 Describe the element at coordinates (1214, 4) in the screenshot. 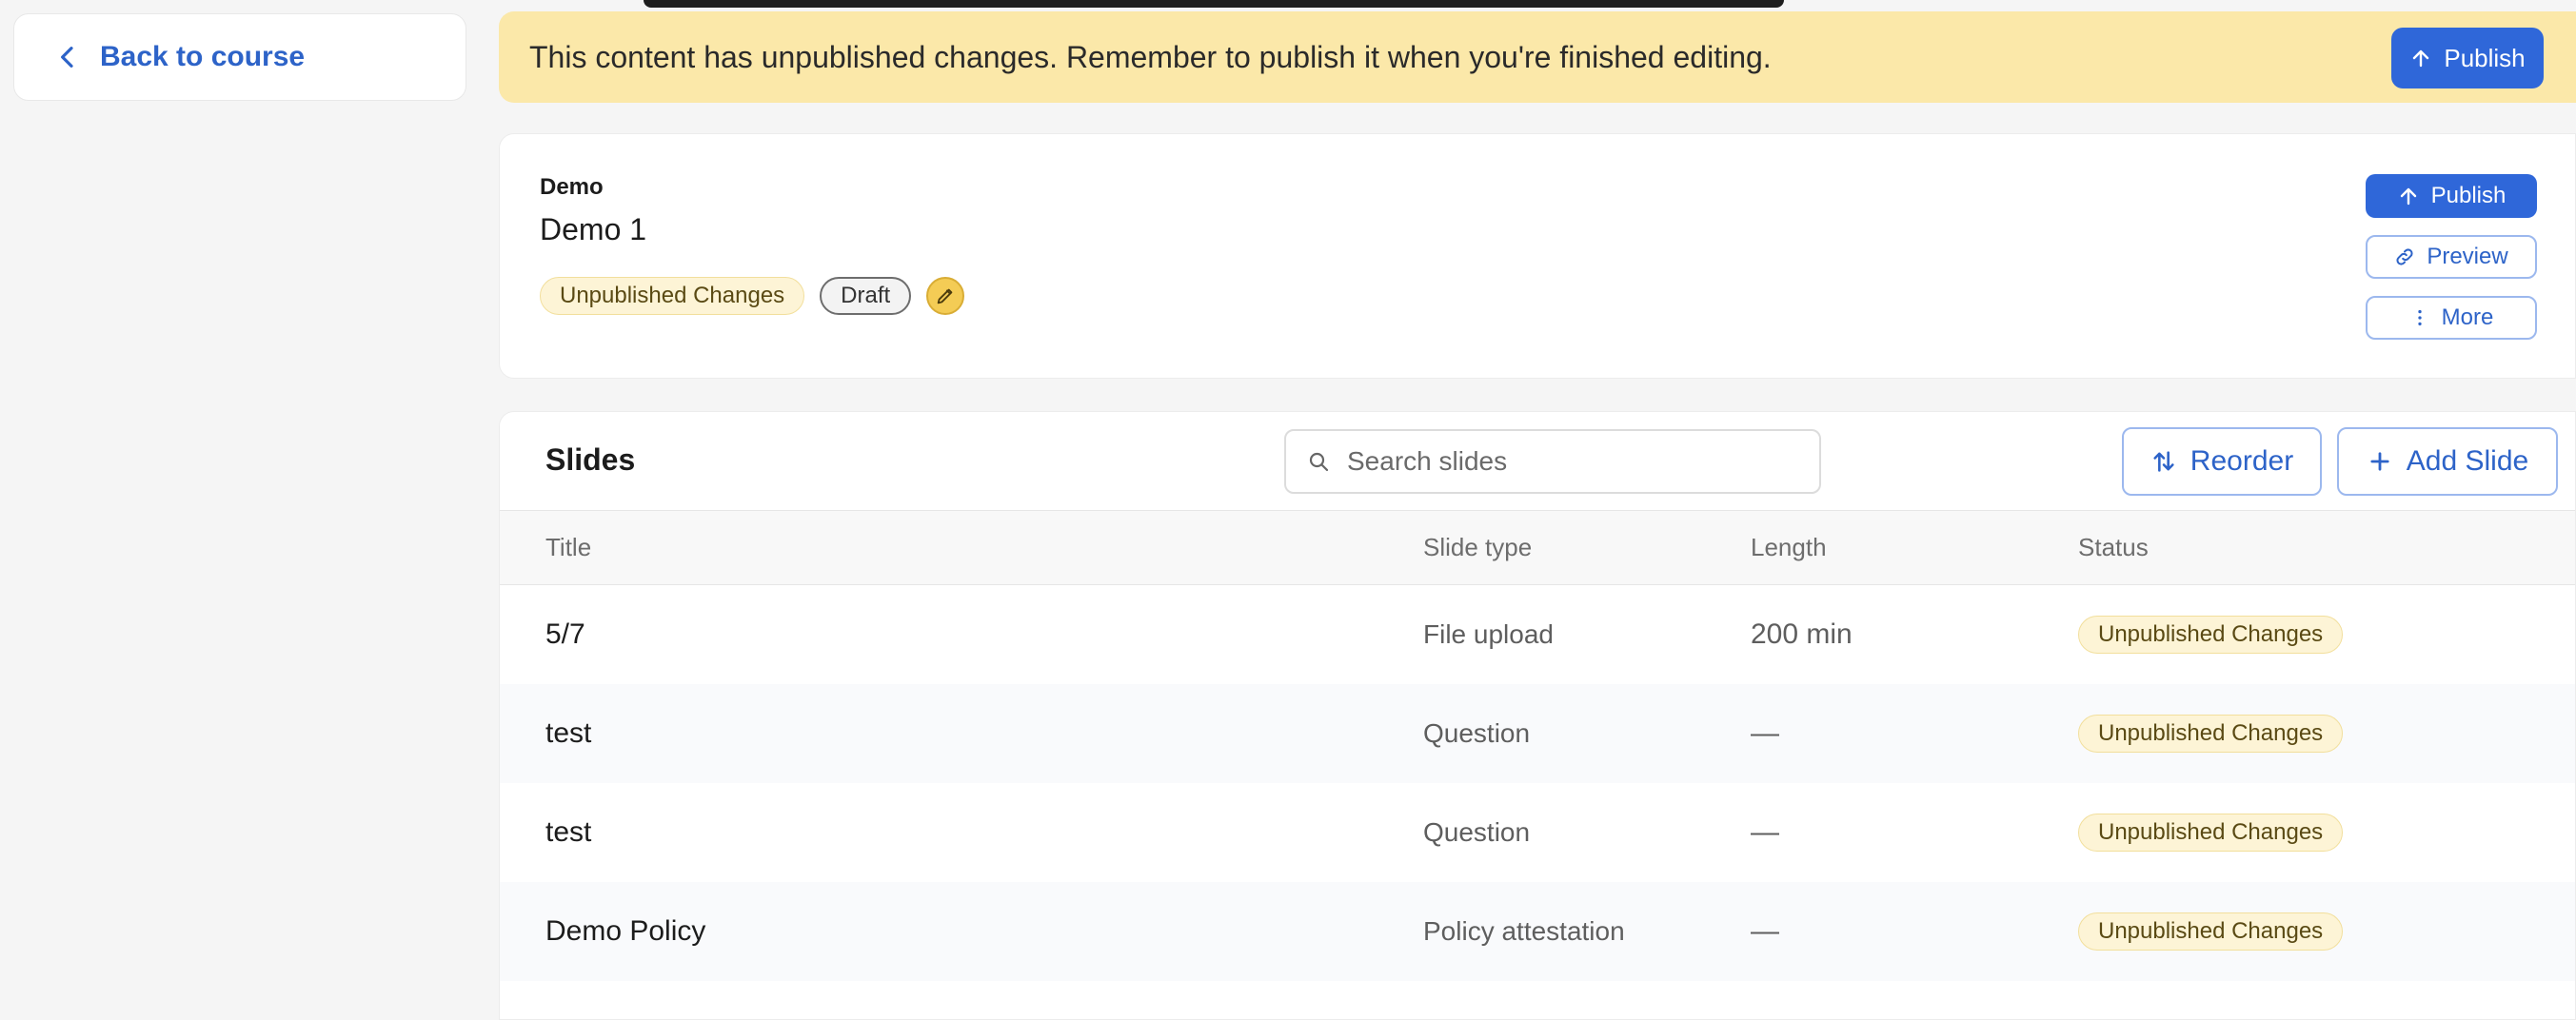

I see `window-top-strip` at that location.